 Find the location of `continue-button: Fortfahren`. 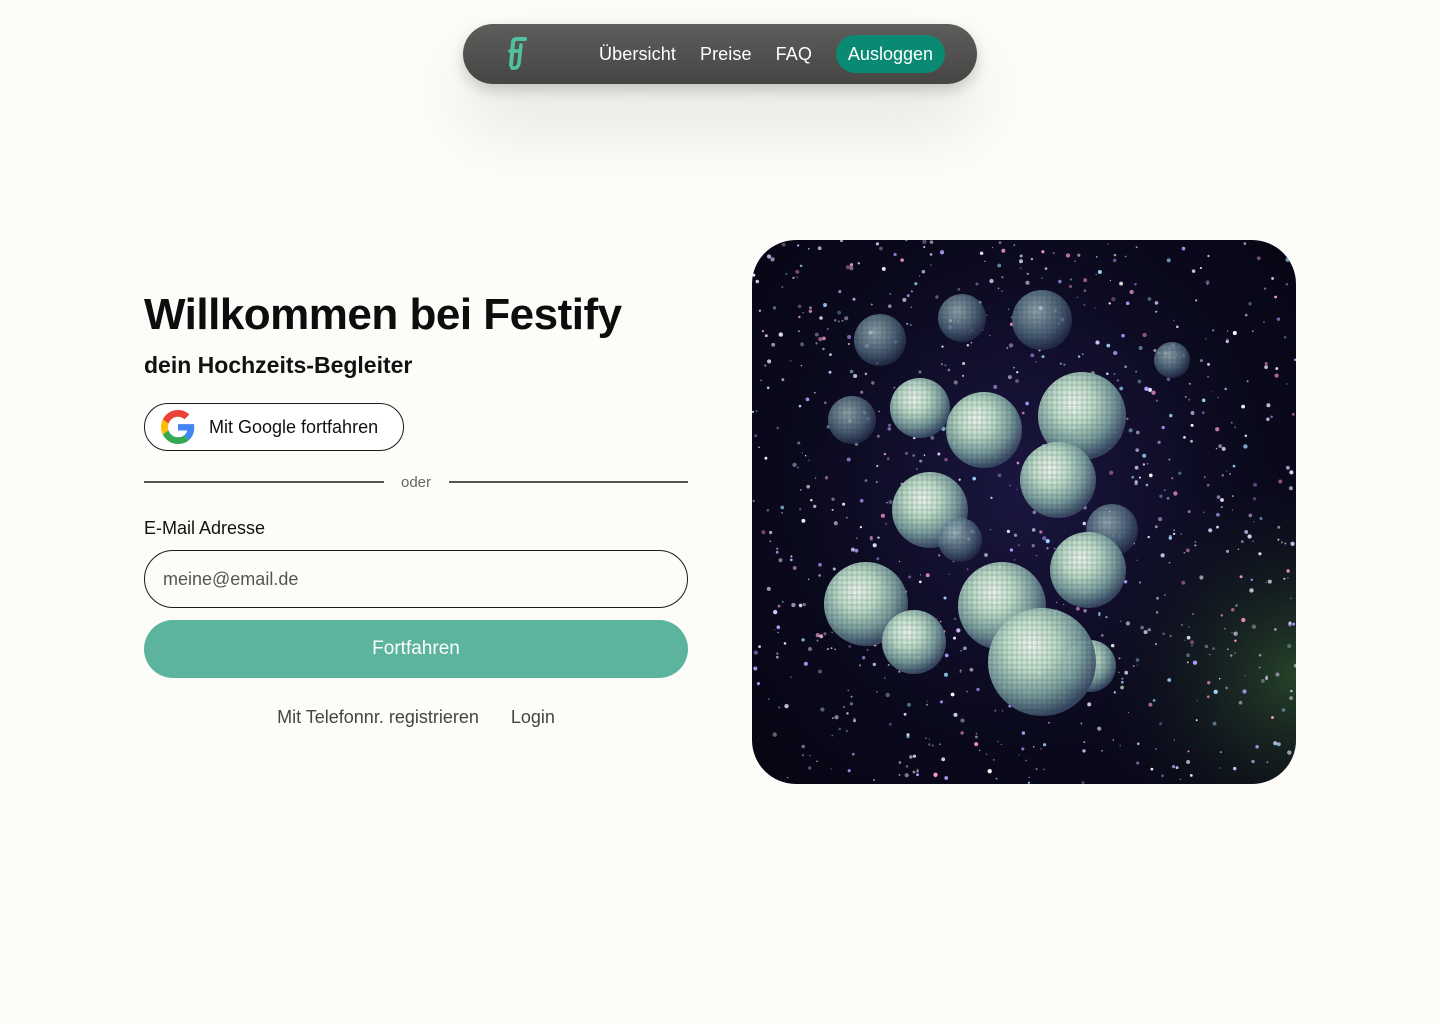

continue-button: Fortfahren is located at coordinates (416, 649).